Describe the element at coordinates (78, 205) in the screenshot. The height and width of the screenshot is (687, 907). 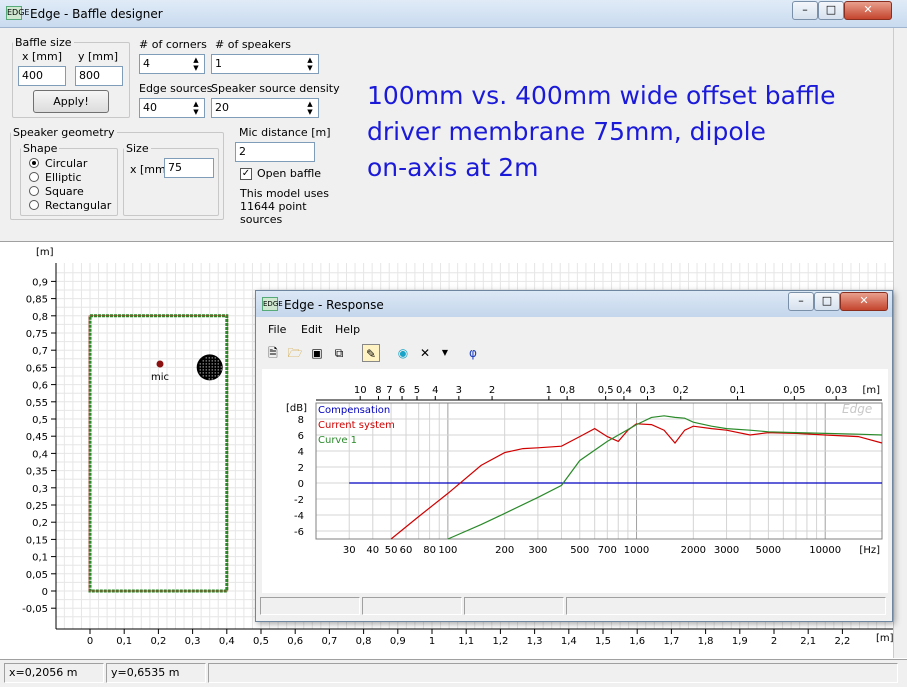
I see `shape-rectangular-label: Rectangular` at that location.